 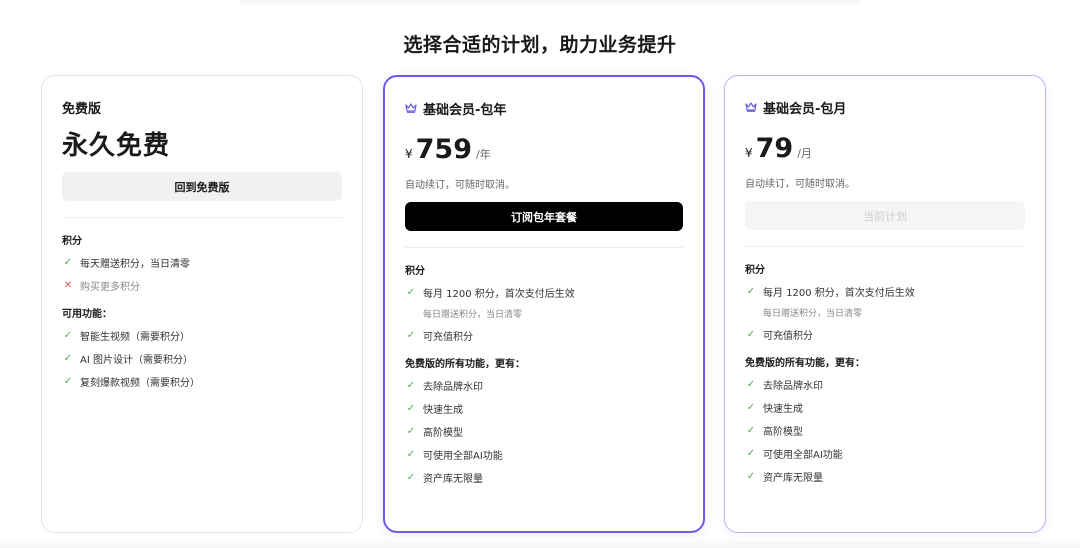 I want to click on feature-label: 复刻爆款视频（需要积分）, so click(x=140, y=383).